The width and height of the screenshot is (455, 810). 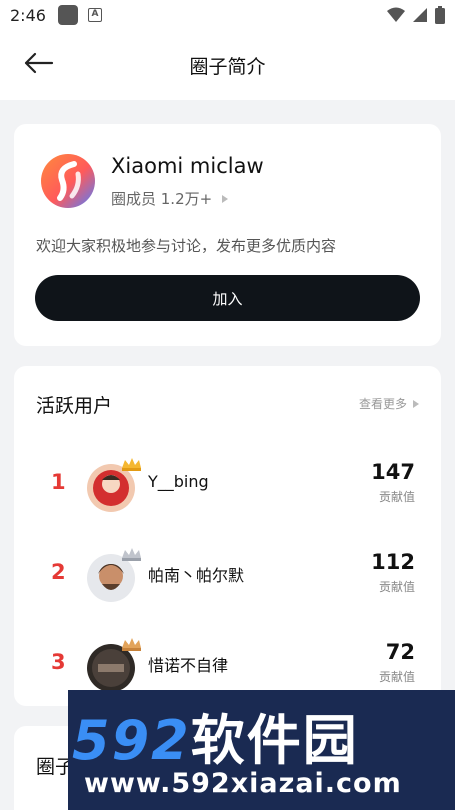 What do you see at coordinates (396, 14) in the screenshot?
I see `wifi-icon` at bounding box center [396, 14].